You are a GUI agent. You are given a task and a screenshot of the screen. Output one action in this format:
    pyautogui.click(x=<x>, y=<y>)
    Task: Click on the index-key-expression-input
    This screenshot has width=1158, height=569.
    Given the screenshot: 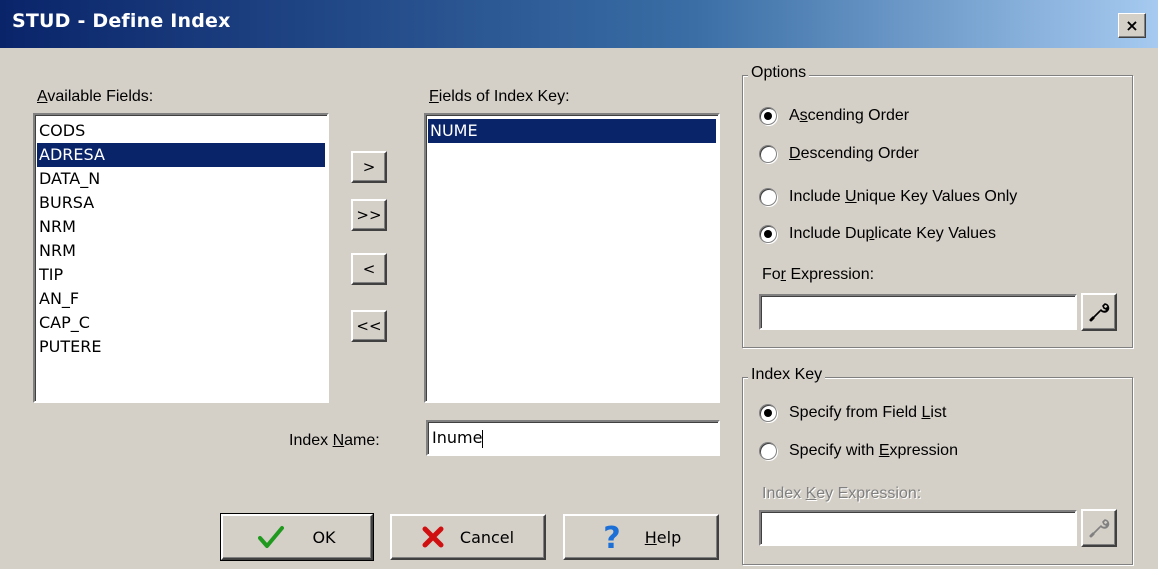 What is the action you would take?
    pyautogui.click(x=918, y=528)
    